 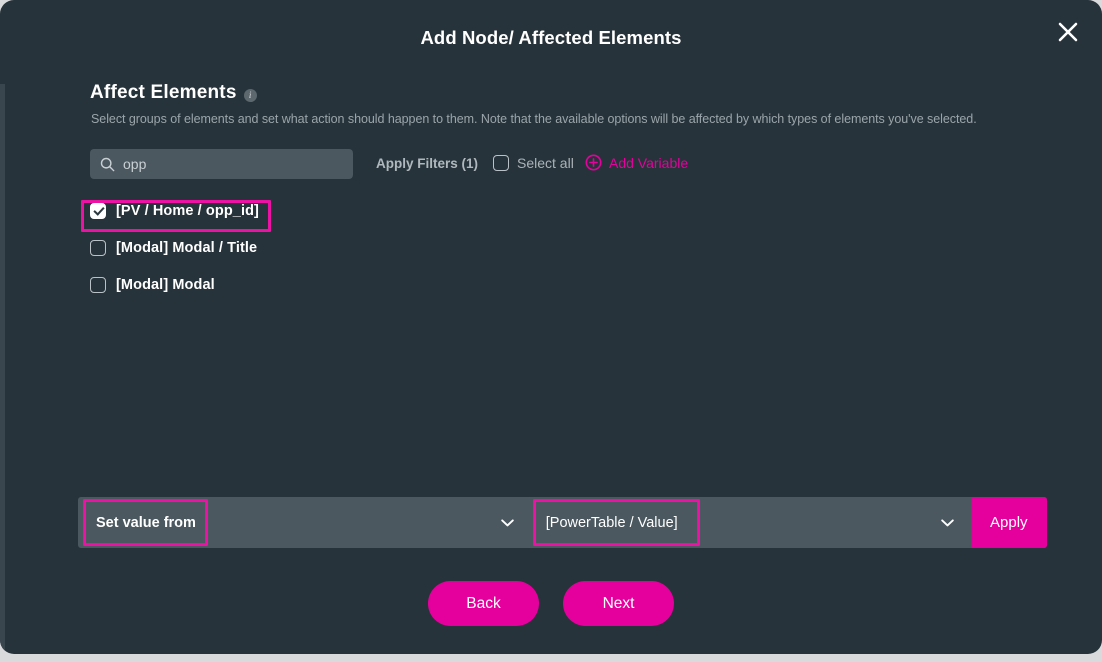 What do you see at coordinates (593, 162) in the screenshot?
I see `plus-circle-icon` at bounding box center [593, 162].